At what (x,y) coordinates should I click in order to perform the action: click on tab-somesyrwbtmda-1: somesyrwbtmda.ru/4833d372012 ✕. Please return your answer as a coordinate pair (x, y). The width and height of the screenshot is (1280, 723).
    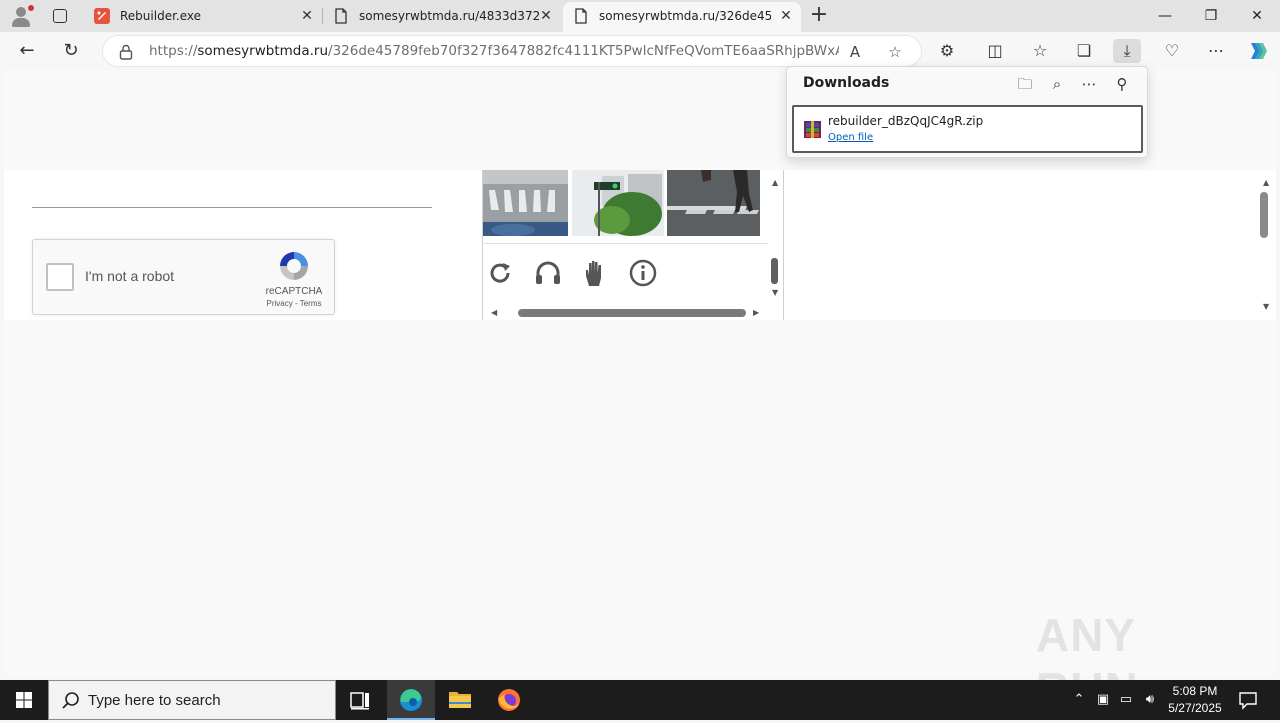
    Looking at the image, I should click on (442, 17).